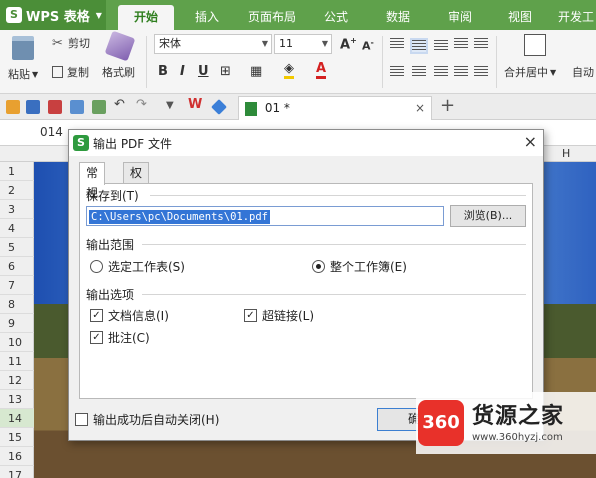  What do you see at coordinates (530, 141) in the screenshot?
I see `close-icon: ×` at bounding box center [530, 141].